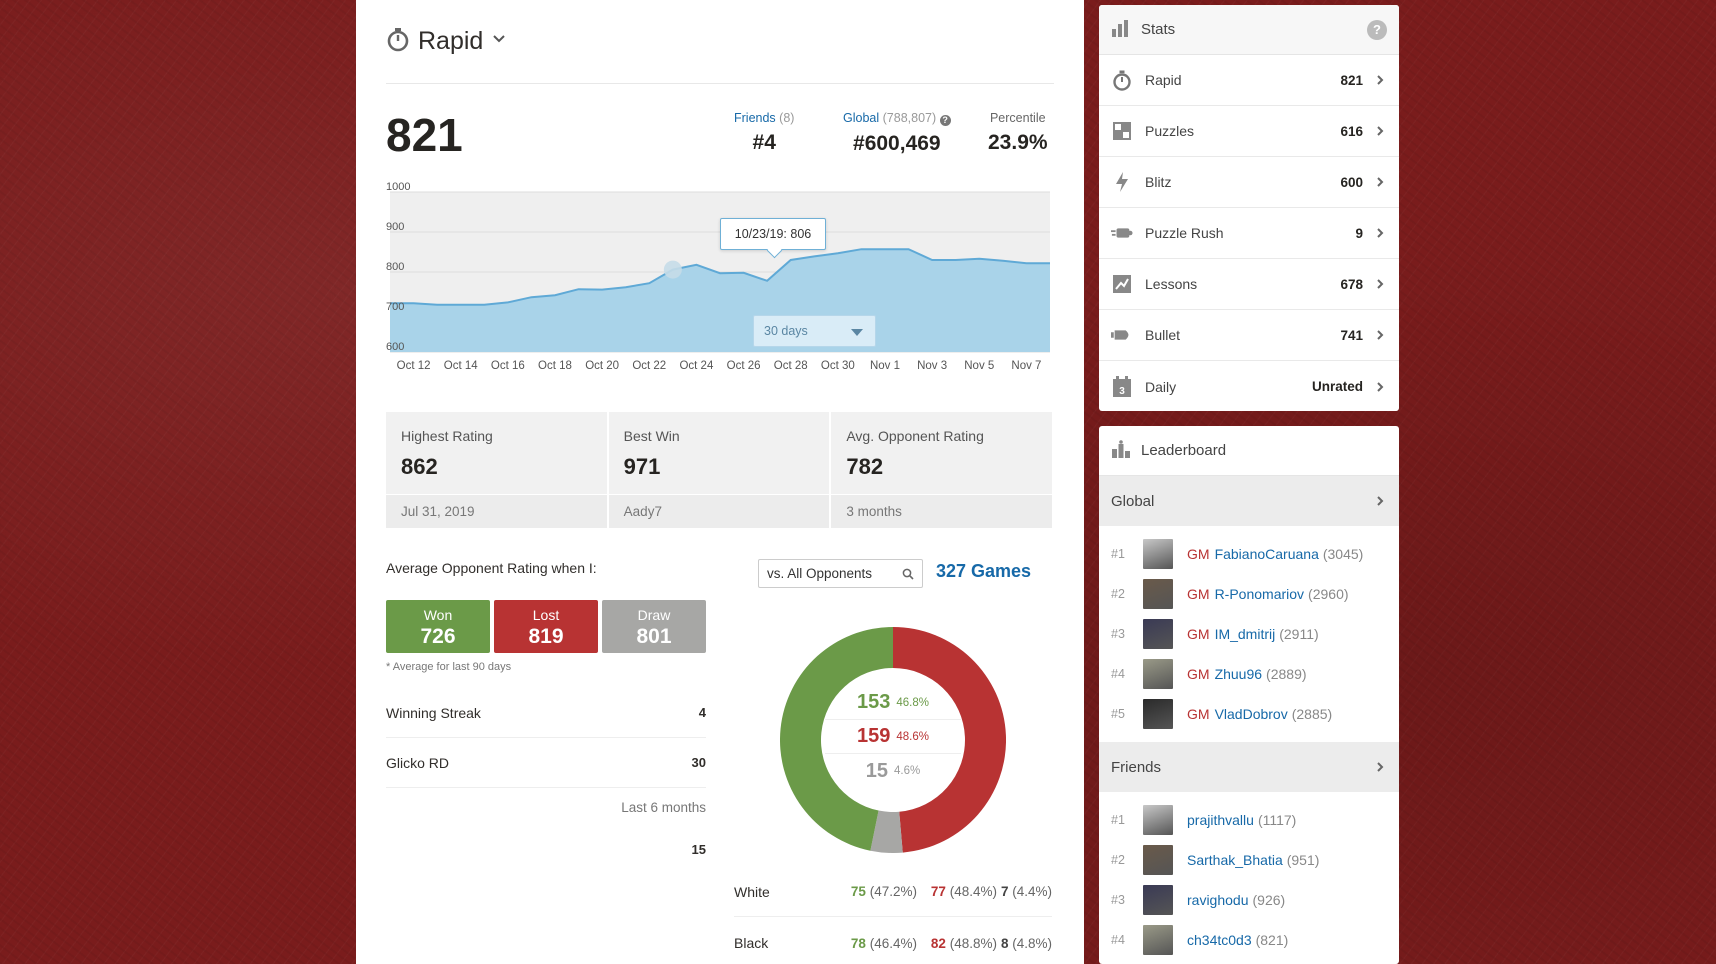  What do you see at coordinates (1249, 131) in the screenshot?
I see `stats-item-puzzles: Puzzles 616` at bounding box center [1249, 131].